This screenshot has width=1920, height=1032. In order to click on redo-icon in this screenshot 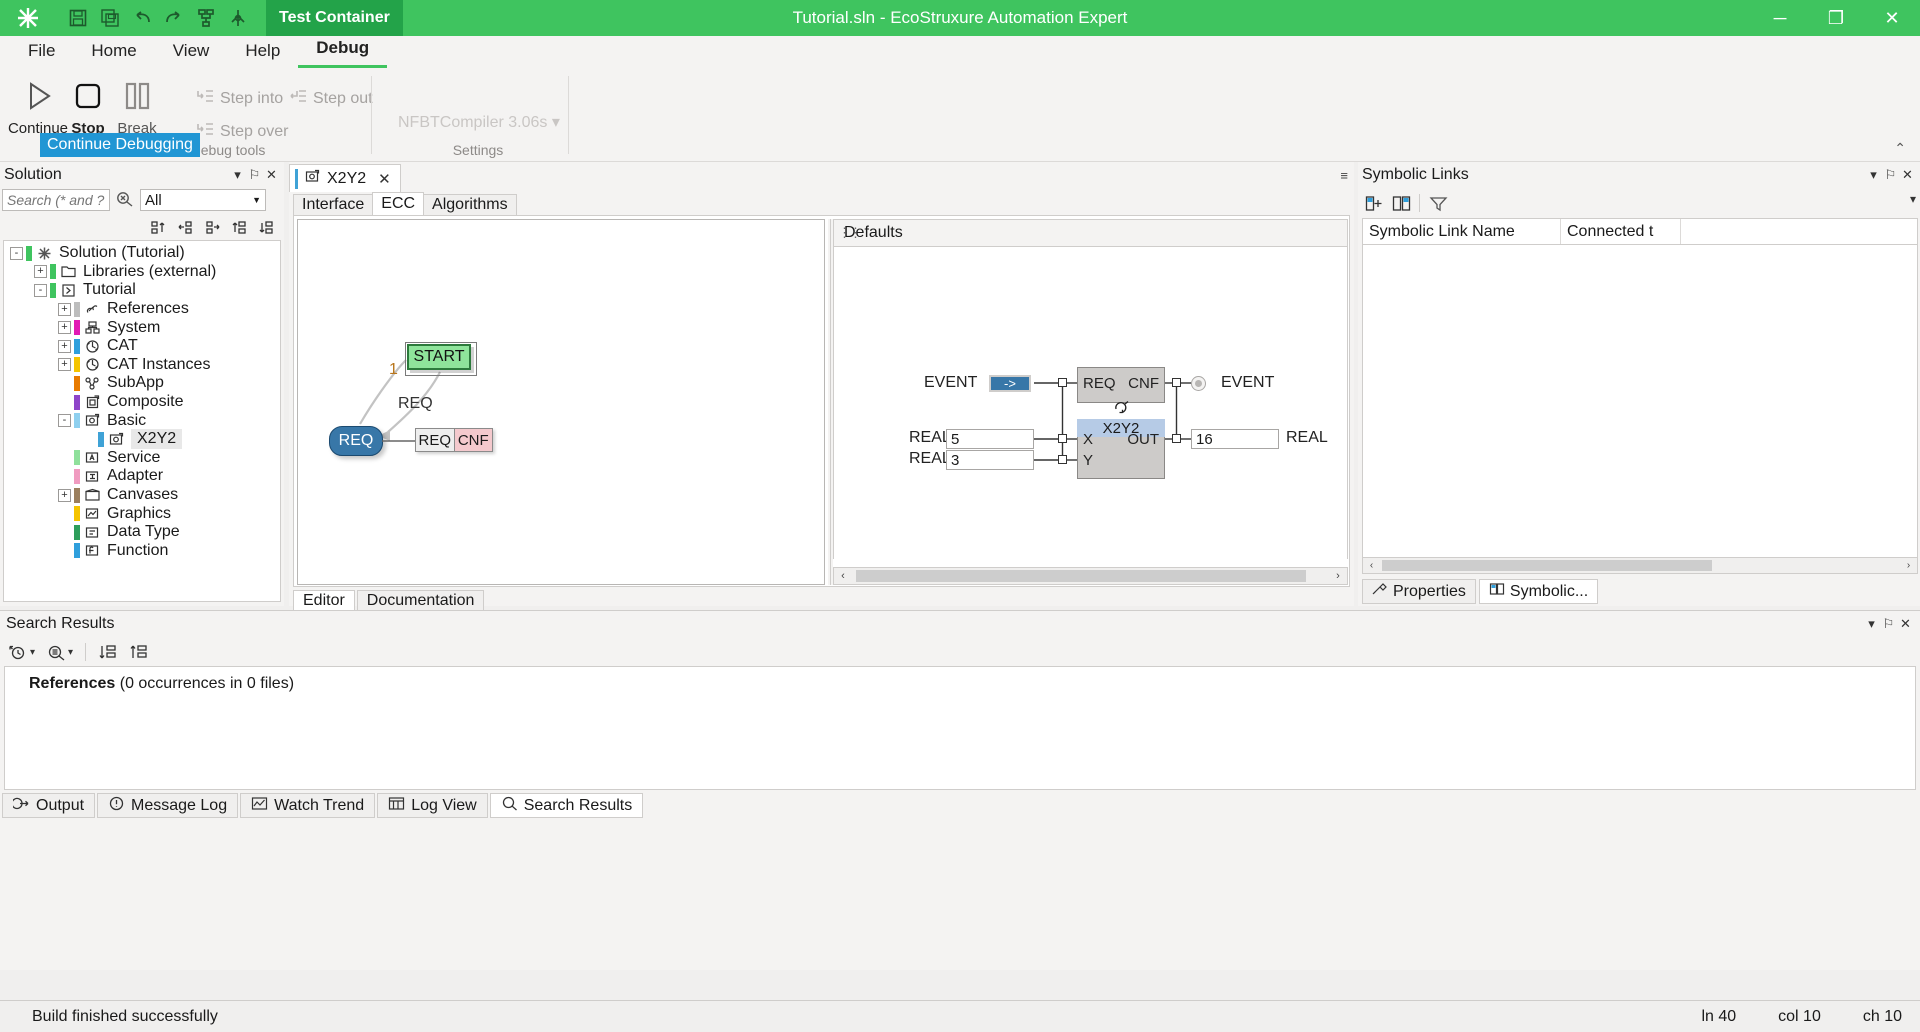, I will do `click(174, 18)`.